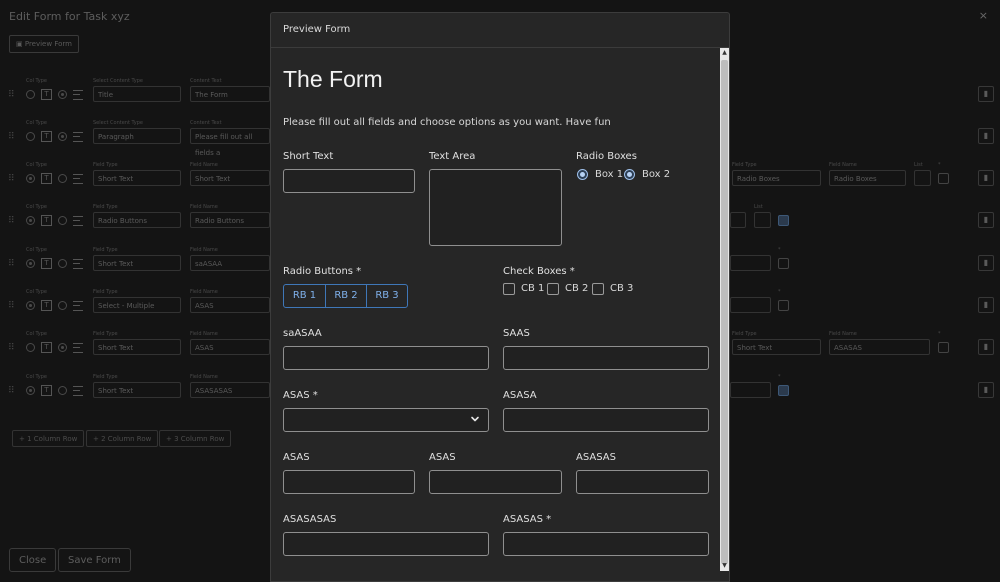 This screenshot has height=582, width=1000. What do you see at coordinates (137, 305) in the screenshot?
I see `type-select: Select - Multiple` at bounding box center [137, 305].